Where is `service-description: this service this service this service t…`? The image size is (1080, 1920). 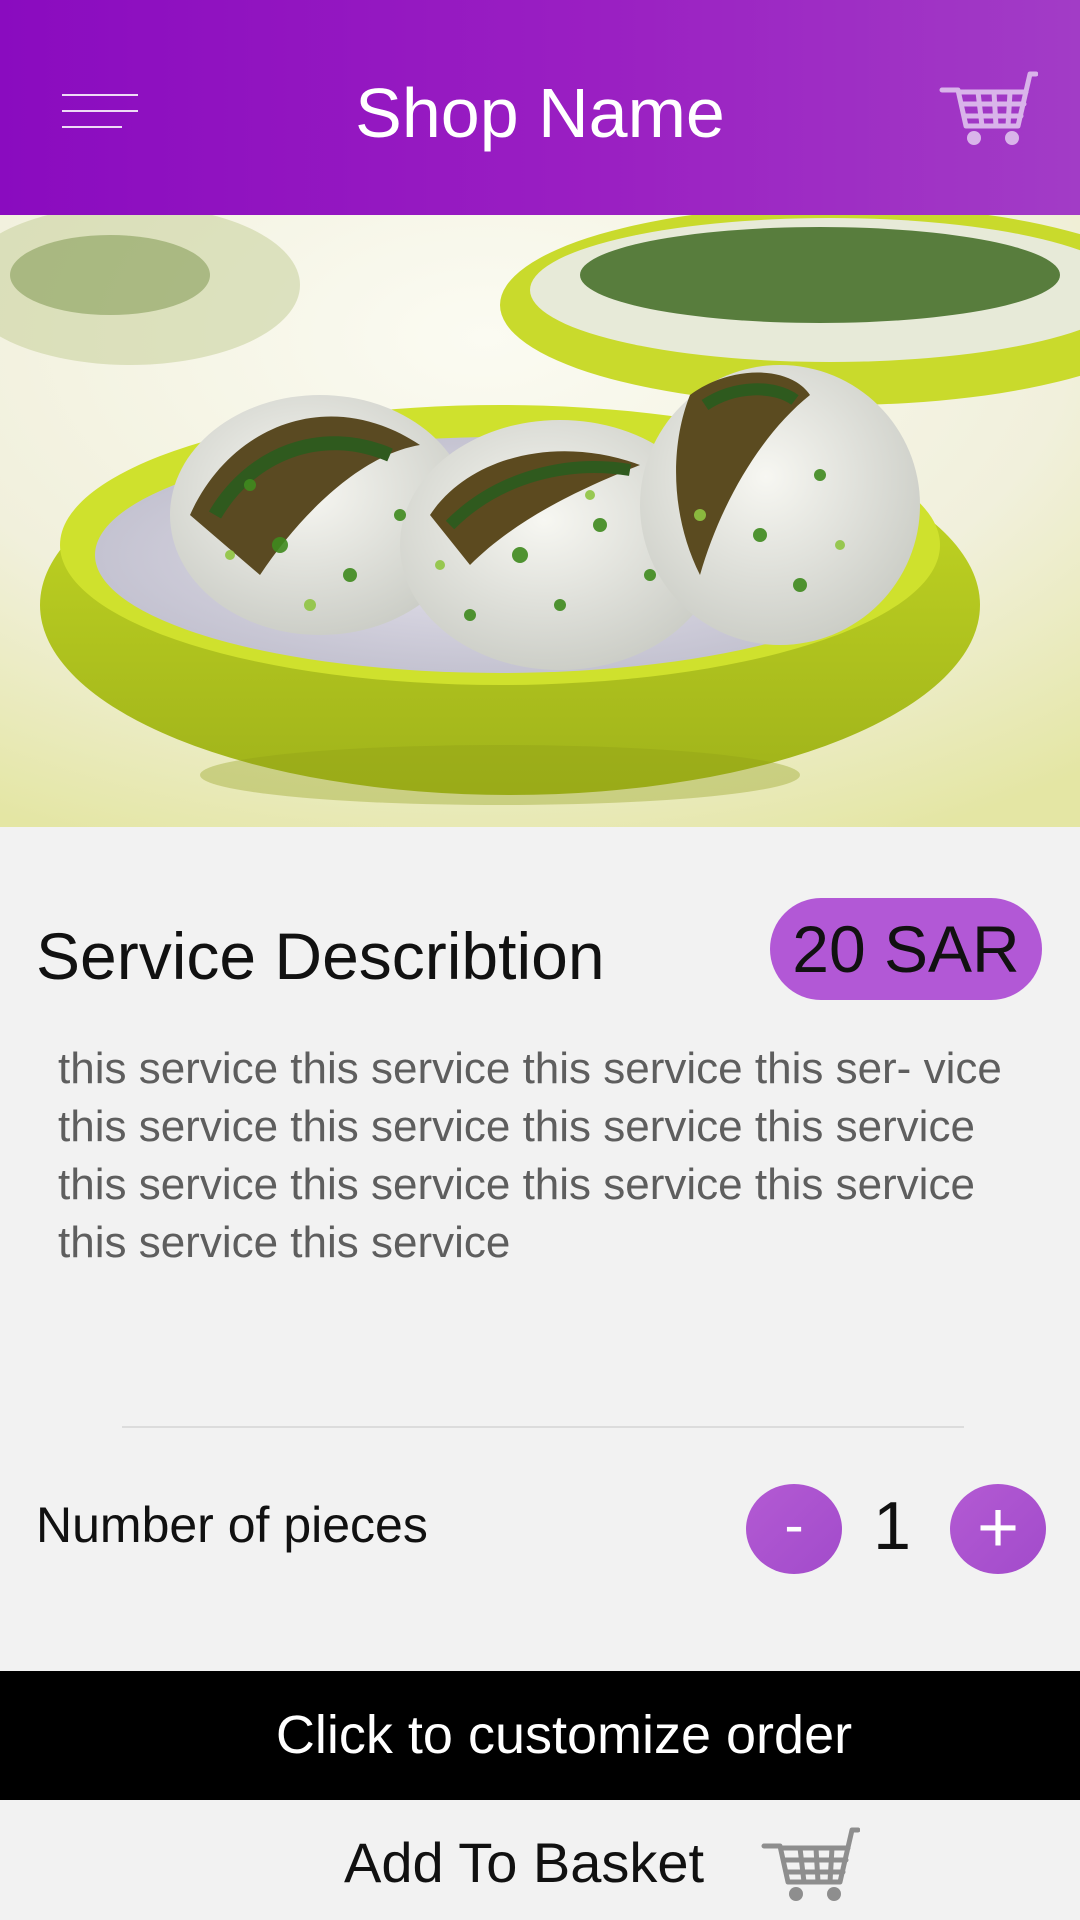
service-description: this service this service this service t… is located at coordinates (530, 1155).